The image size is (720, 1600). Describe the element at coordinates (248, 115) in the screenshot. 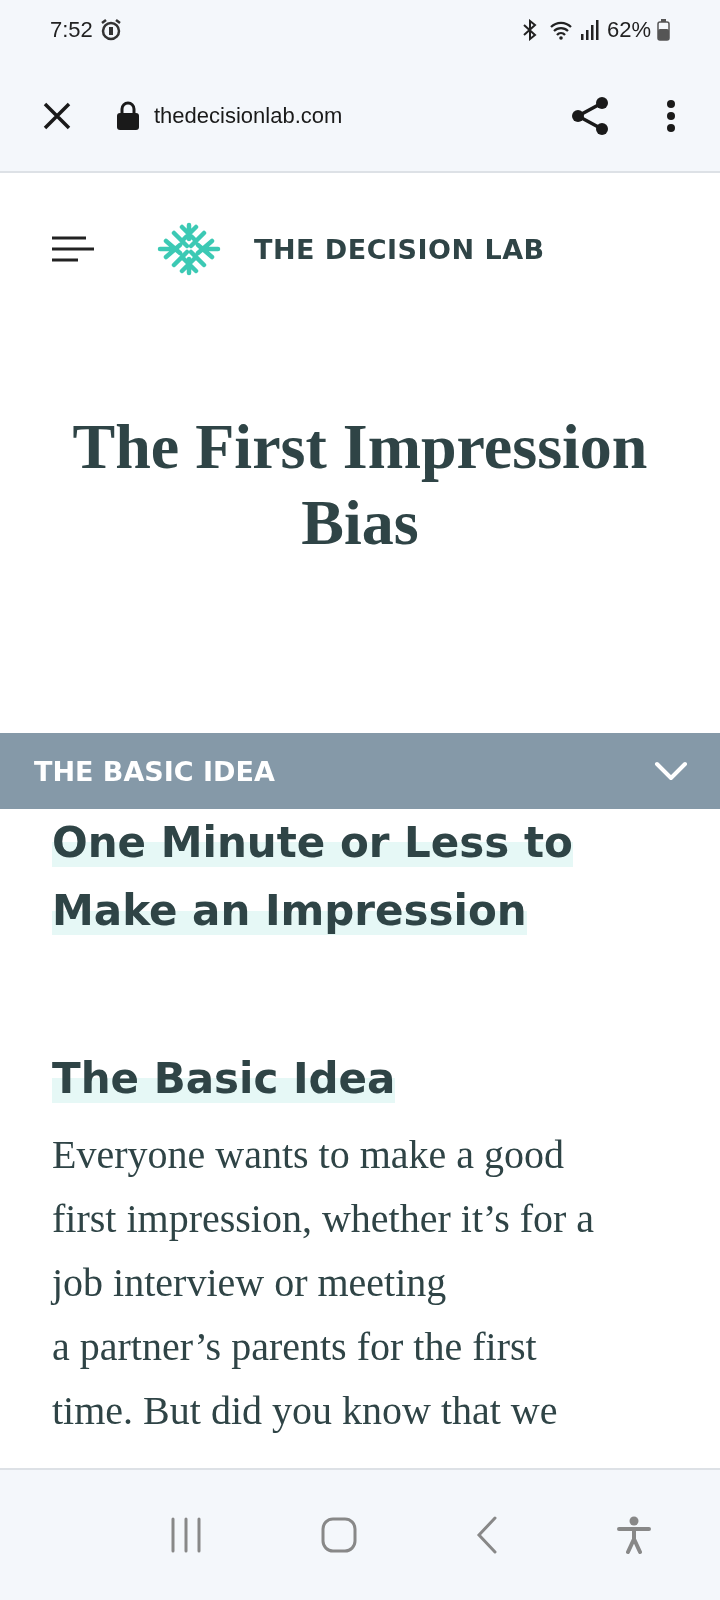

I see `url-text: thedecisionlab.com` at that location.